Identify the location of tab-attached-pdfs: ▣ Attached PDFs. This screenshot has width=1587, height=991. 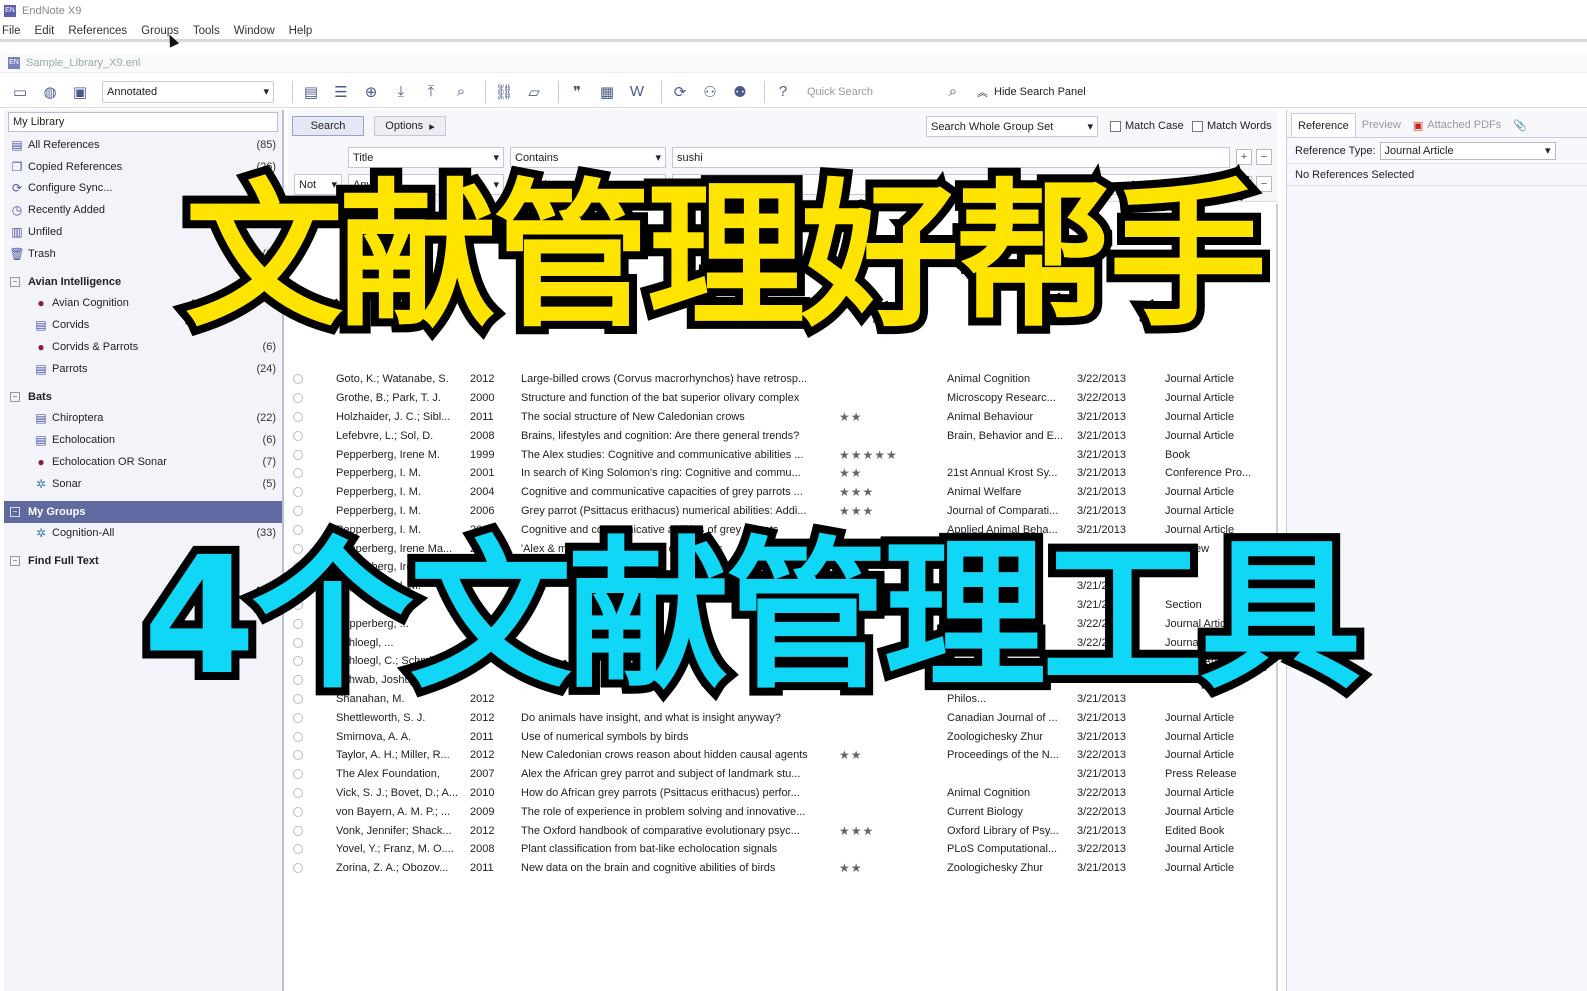
(1457, 125).